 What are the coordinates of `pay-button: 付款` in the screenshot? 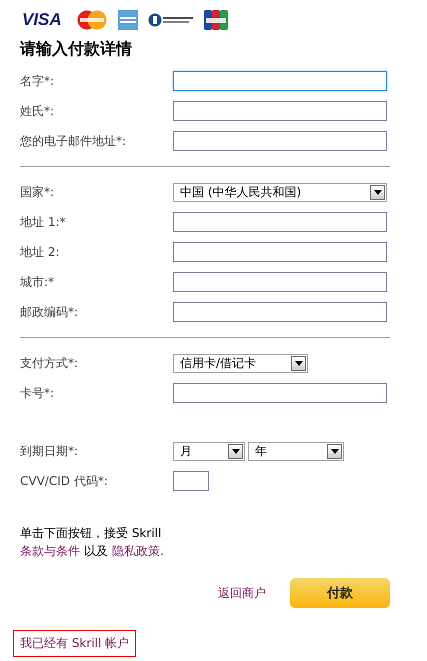 It's located at (340, 593).